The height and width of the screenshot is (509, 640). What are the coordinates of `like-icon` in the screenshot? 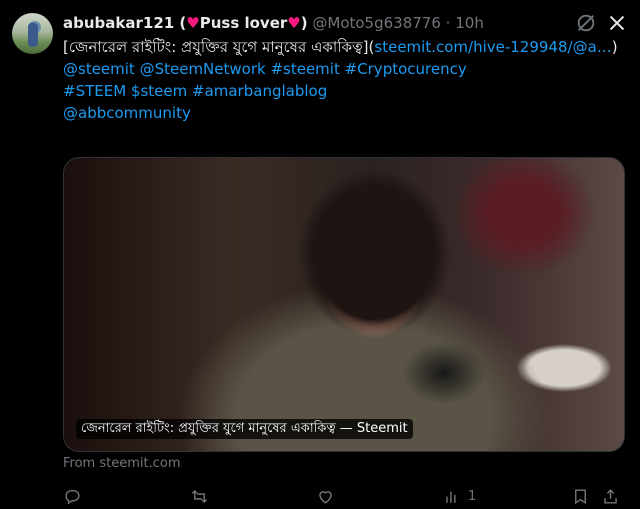 It's located at (325, 497).